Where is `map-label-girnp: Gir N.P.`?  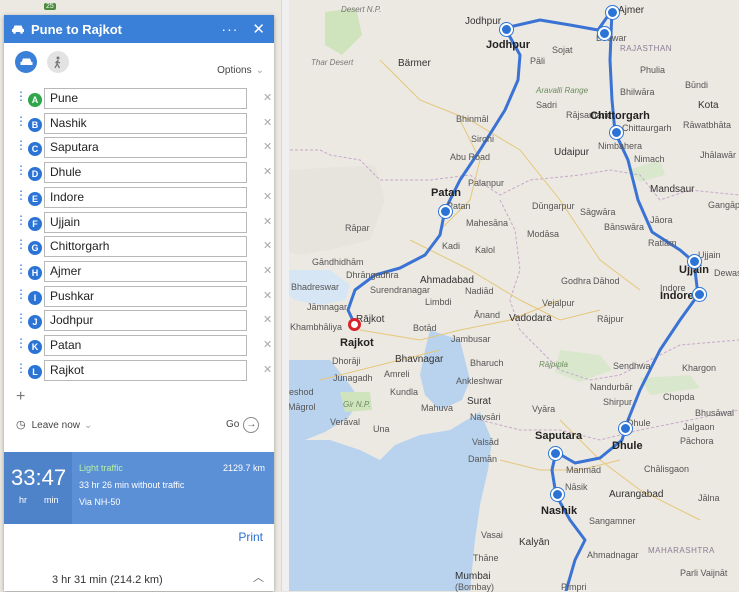 map-label-girnp: Gir N.P. is located at coordinates (357, 404).